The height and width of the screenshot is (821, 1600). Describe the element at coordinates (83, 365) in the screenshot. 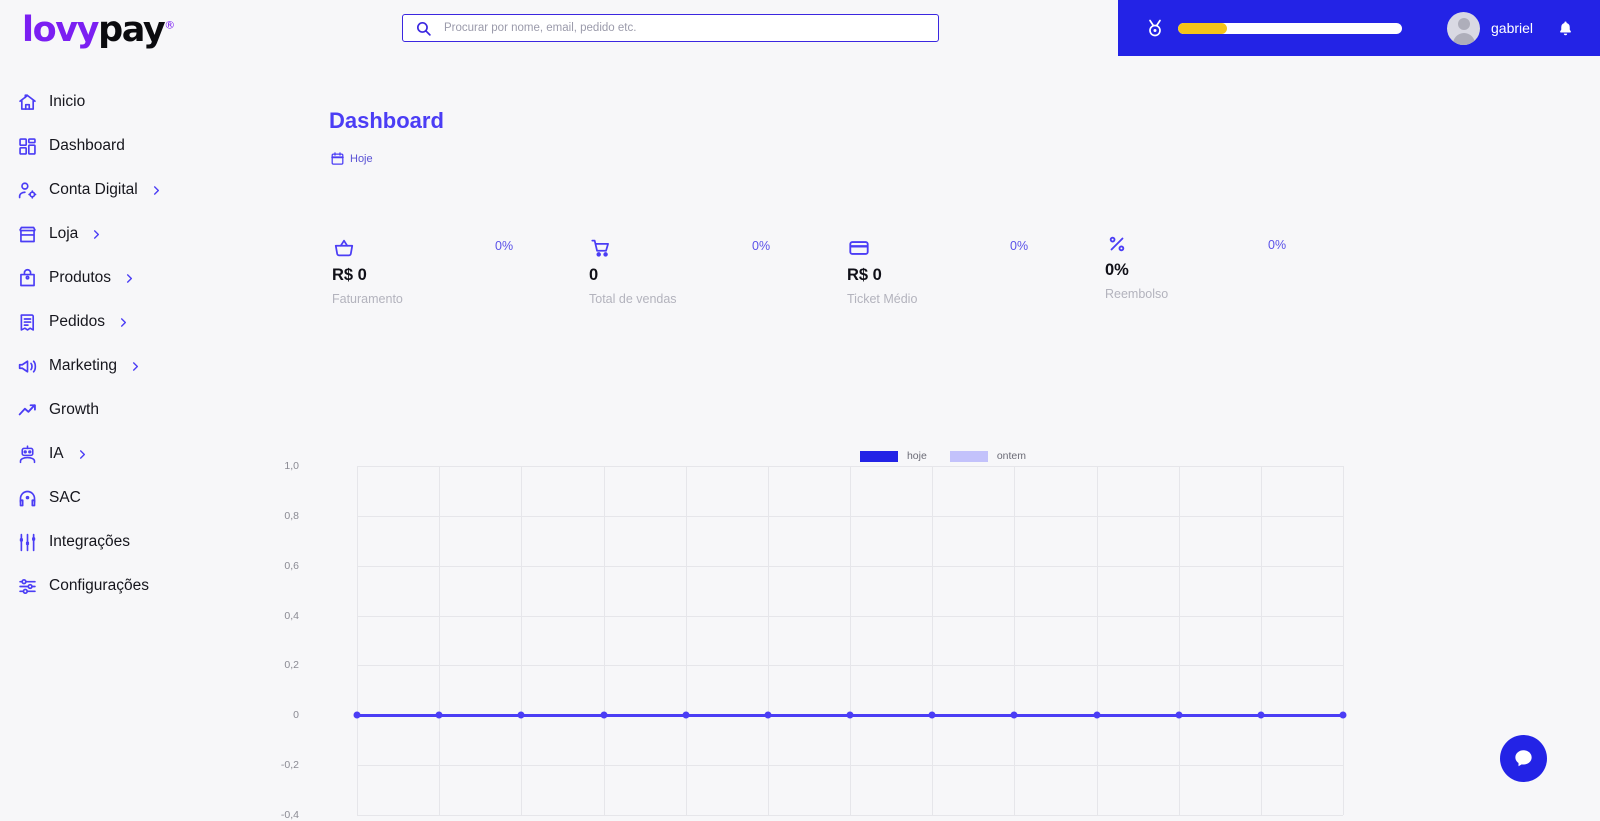

I see `sidebar-item-label: Marketing` at that location.